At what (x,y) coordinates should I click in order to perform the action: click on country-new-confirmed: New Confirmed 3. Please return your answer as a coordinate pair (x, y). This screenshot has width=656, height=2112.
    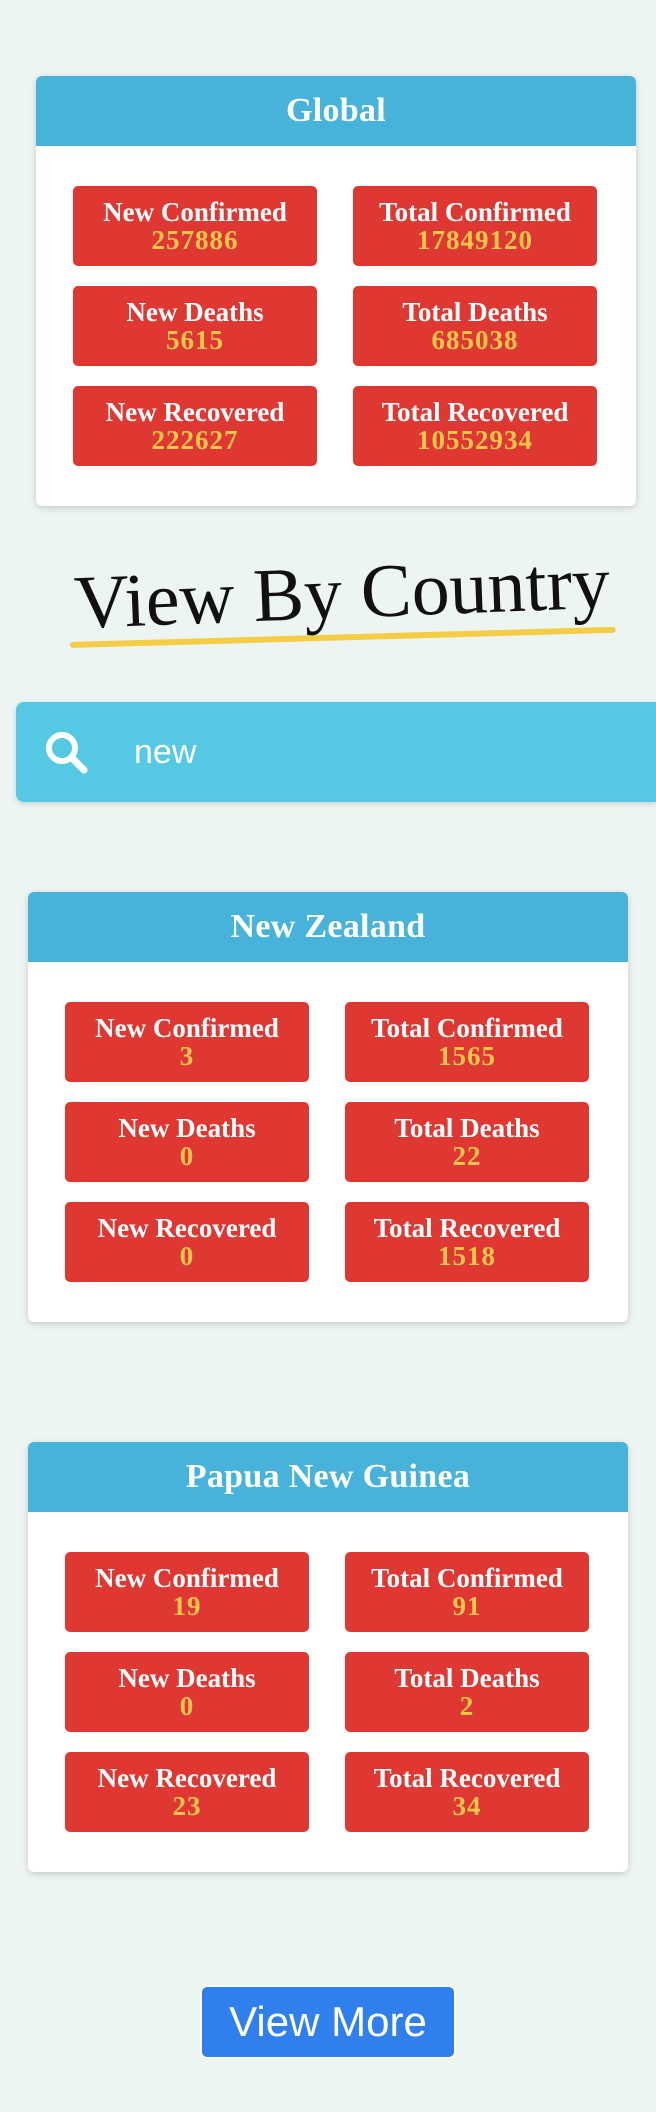
    Looking at the image, I should click on (187, 1042).